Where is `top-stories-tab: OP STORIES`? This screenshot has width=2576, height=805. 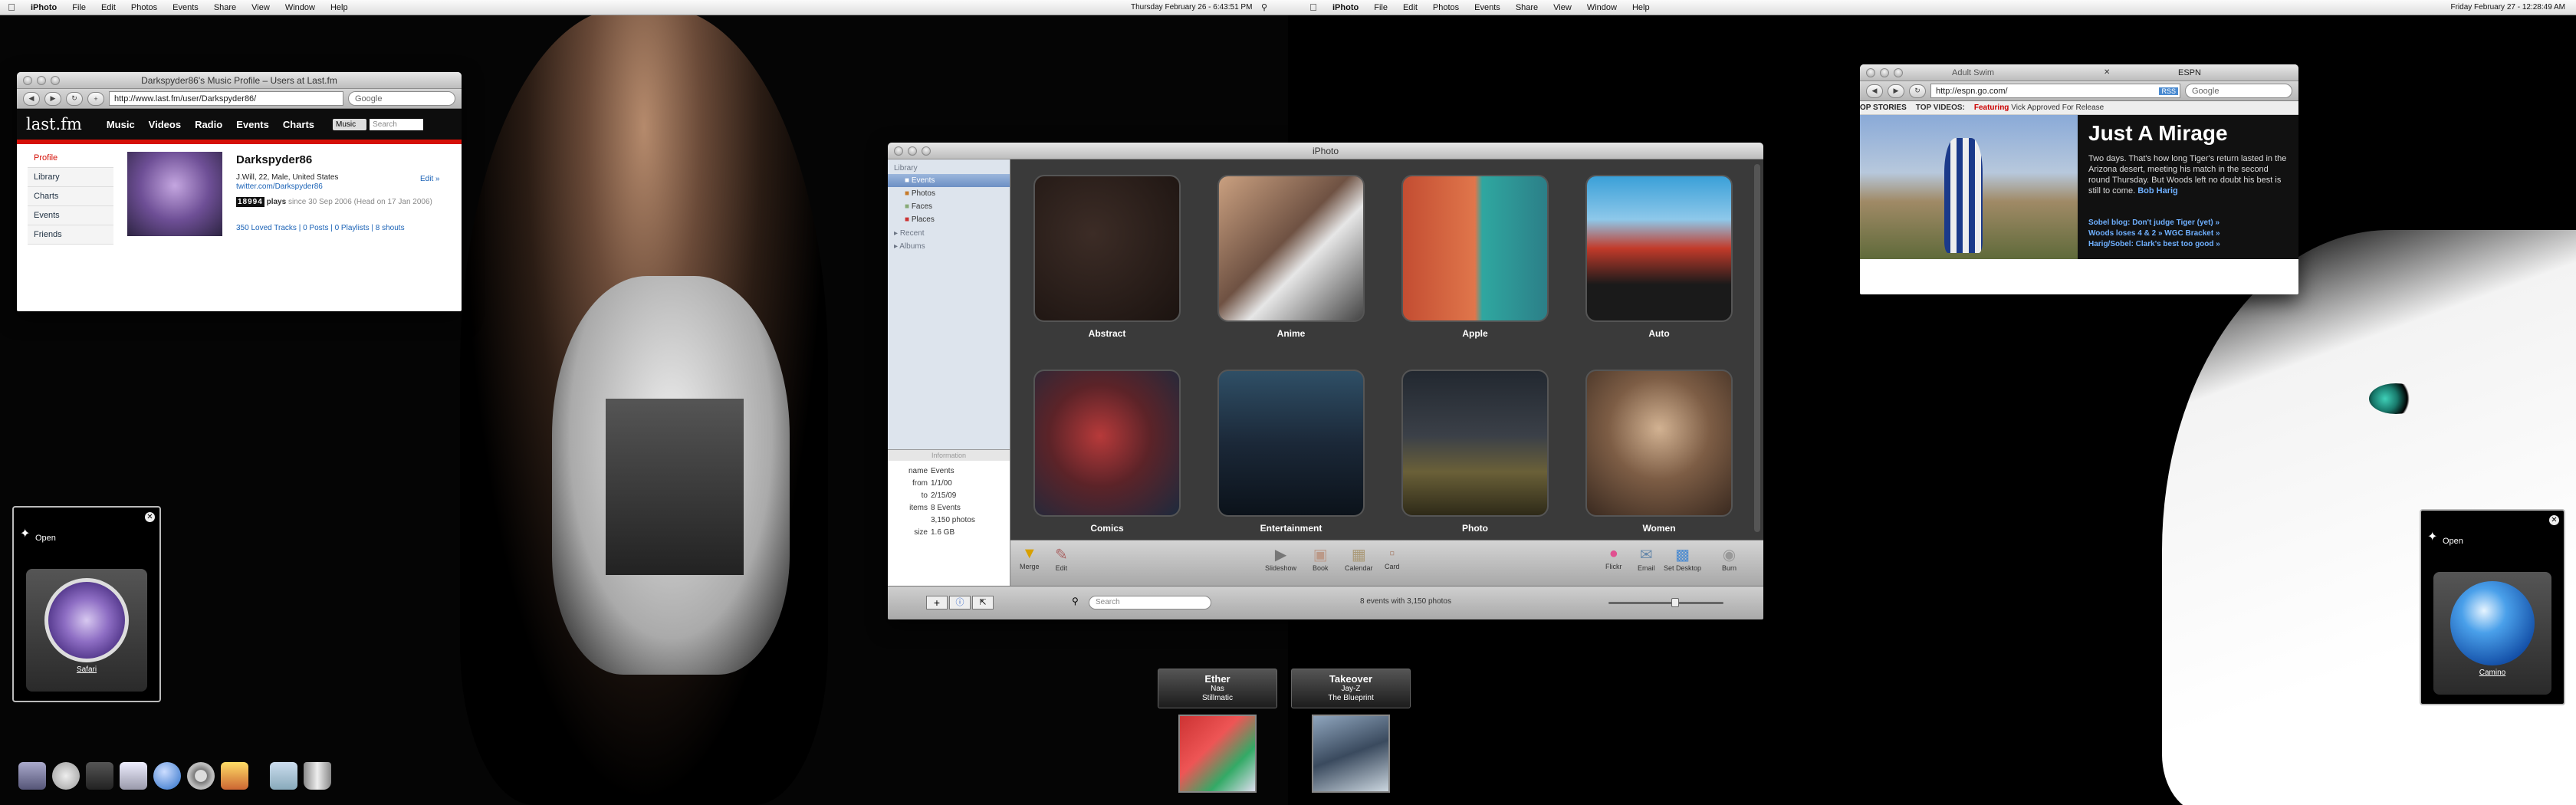
top-stories-tab: OP STORIES is located at coordinates (1883, 108).